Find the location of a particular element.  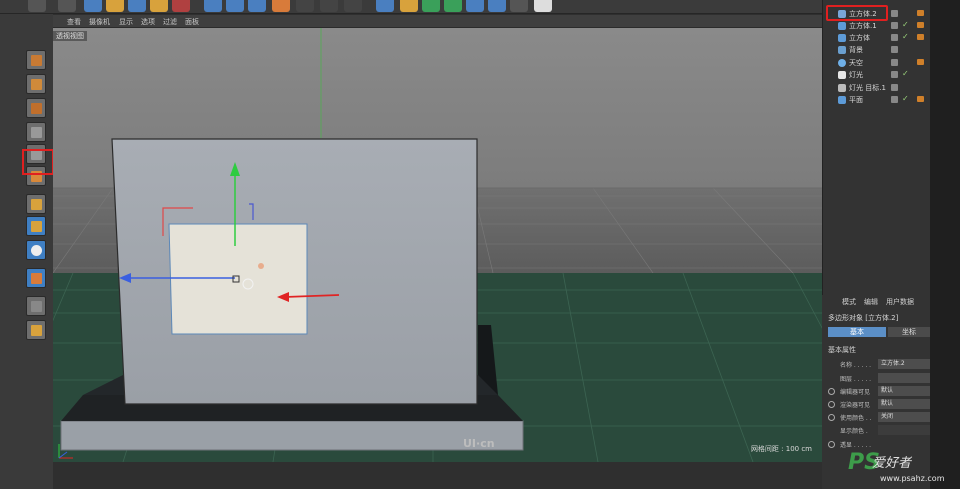

cube-primitive-icon is located at coordinates (385, 6).